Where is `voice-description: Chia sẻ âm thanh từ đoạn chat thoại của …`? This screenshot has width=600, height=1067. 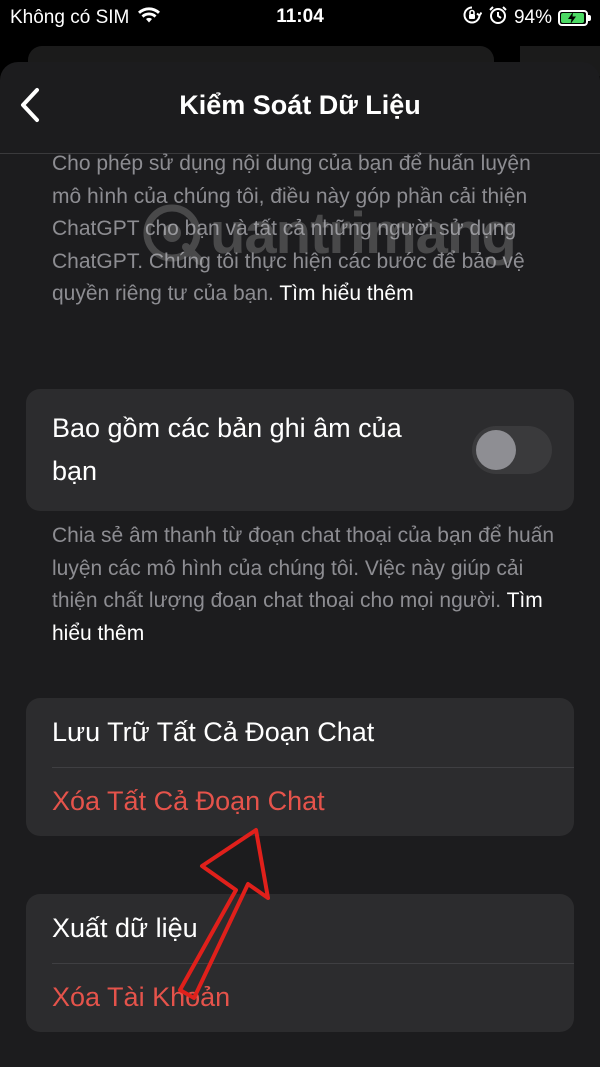
voice-description: Chia sẻ âm thanh từ đoạn chat thoại của … is located at coordinates (307, 585).